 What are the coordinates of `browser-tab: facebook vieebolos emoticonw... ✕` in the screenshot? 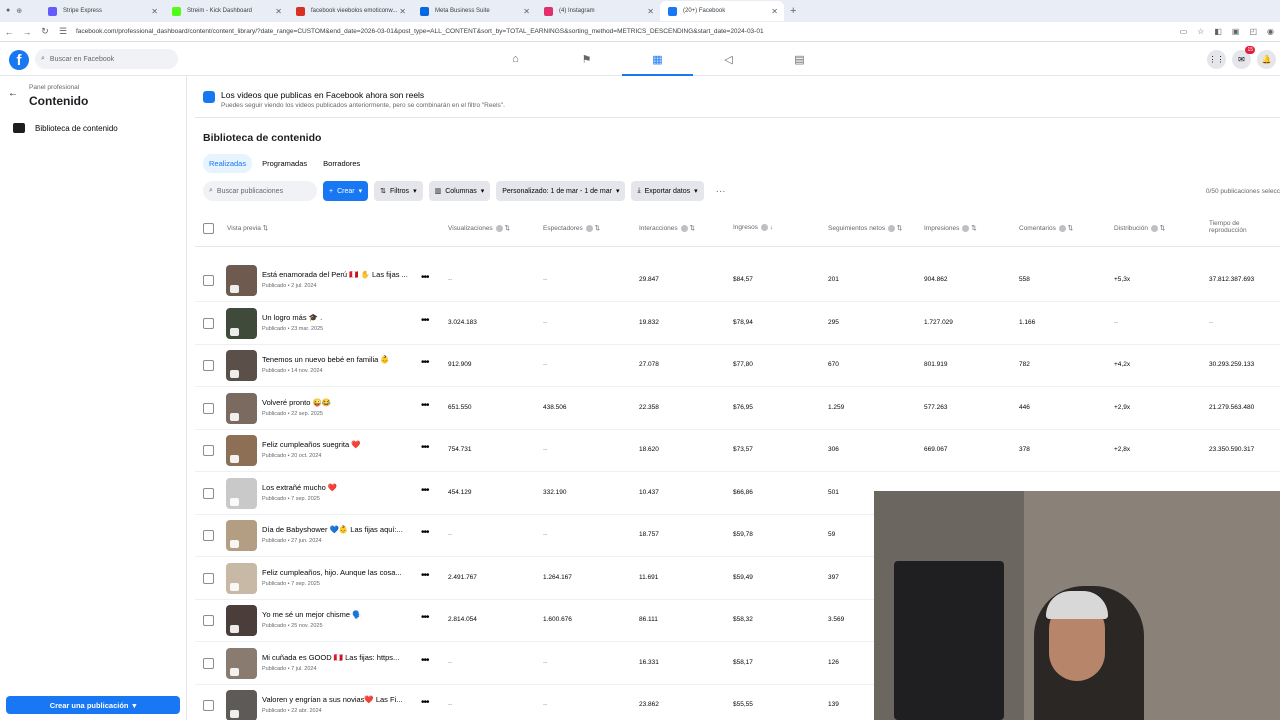 It's located at (350, 11).